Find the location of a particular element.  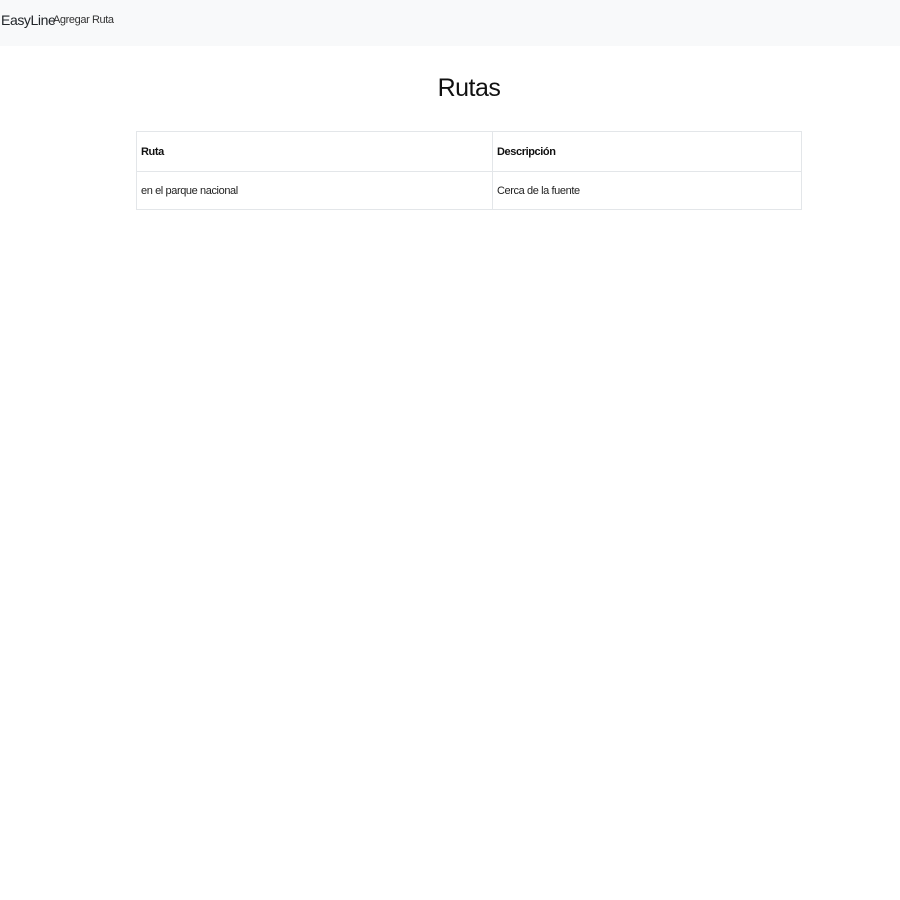

column-header-ruta: Ruta is located at coordinates (314, 151).